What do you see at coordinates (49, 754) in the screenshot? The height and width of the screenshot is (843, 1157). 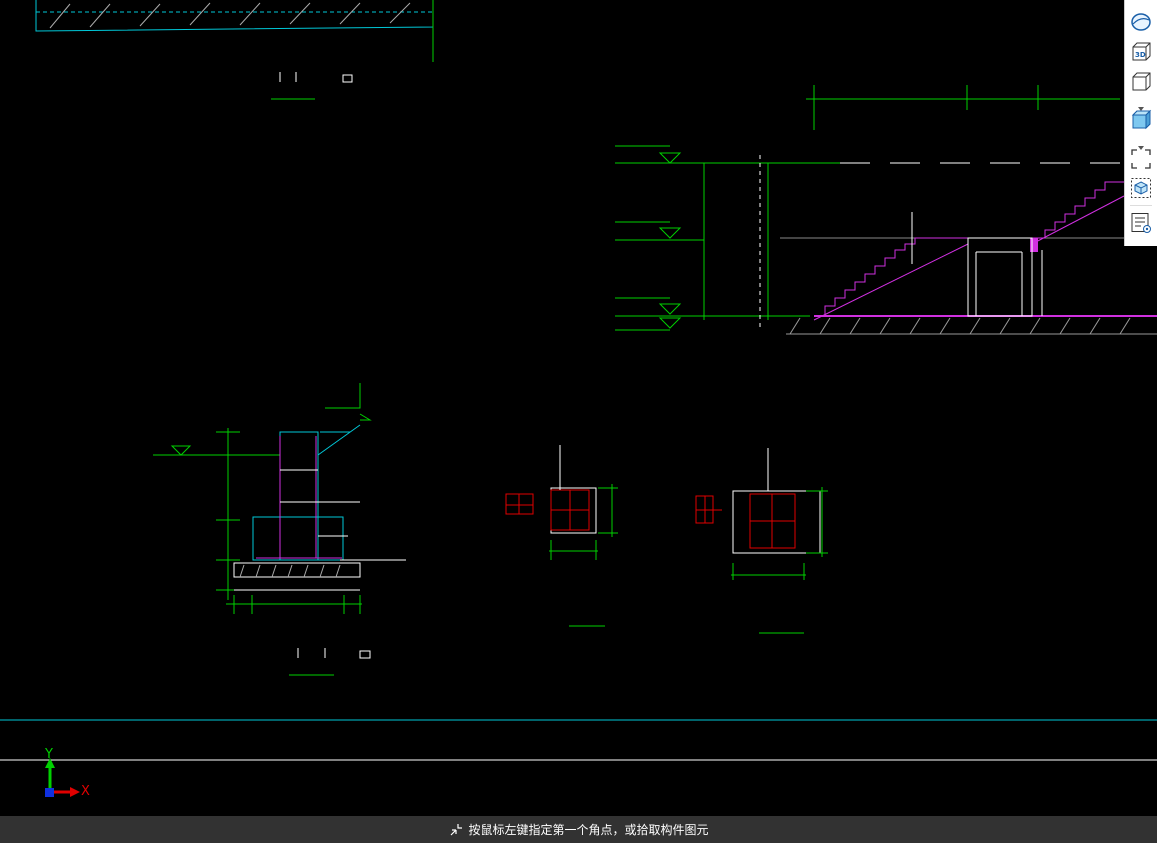 I see `y-axis-label: Y` at bounding box center [49, 754].